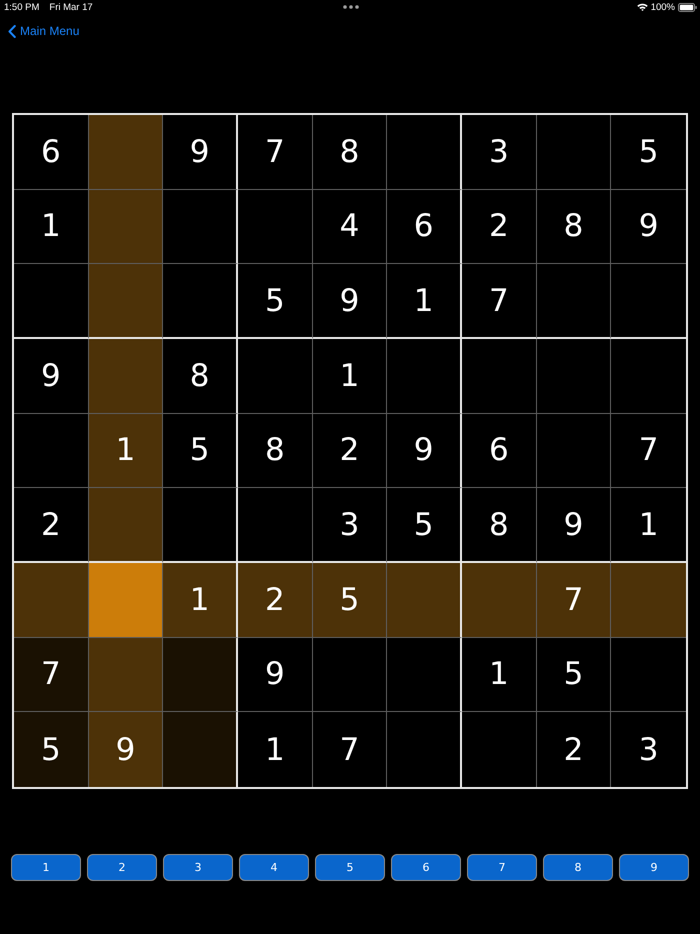  What do you see at coordinates (198, 867) in the screenshot?
I see `number-key: 3` at bounding box center [198, 867].